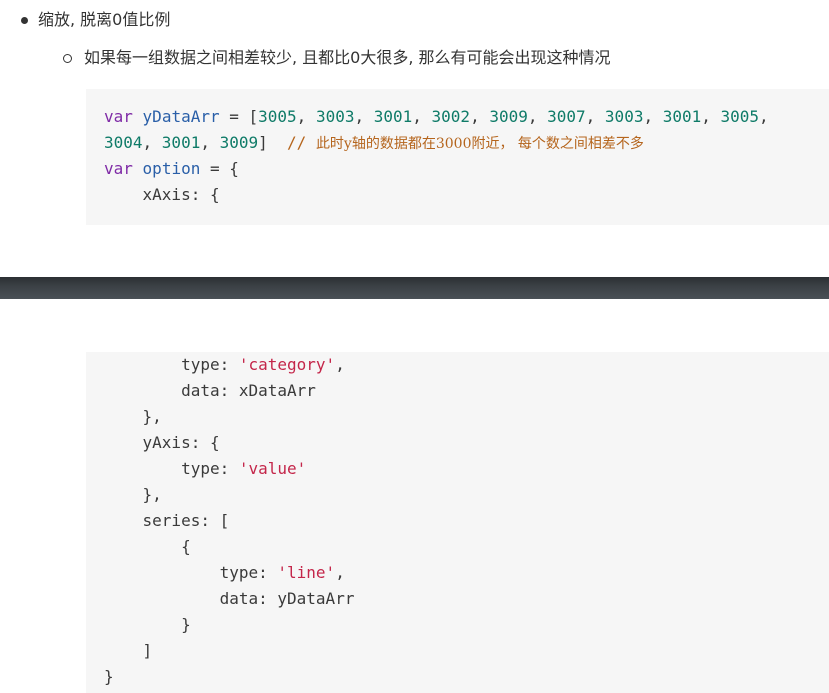  I want to click on number: 3002, so click(451, 116).